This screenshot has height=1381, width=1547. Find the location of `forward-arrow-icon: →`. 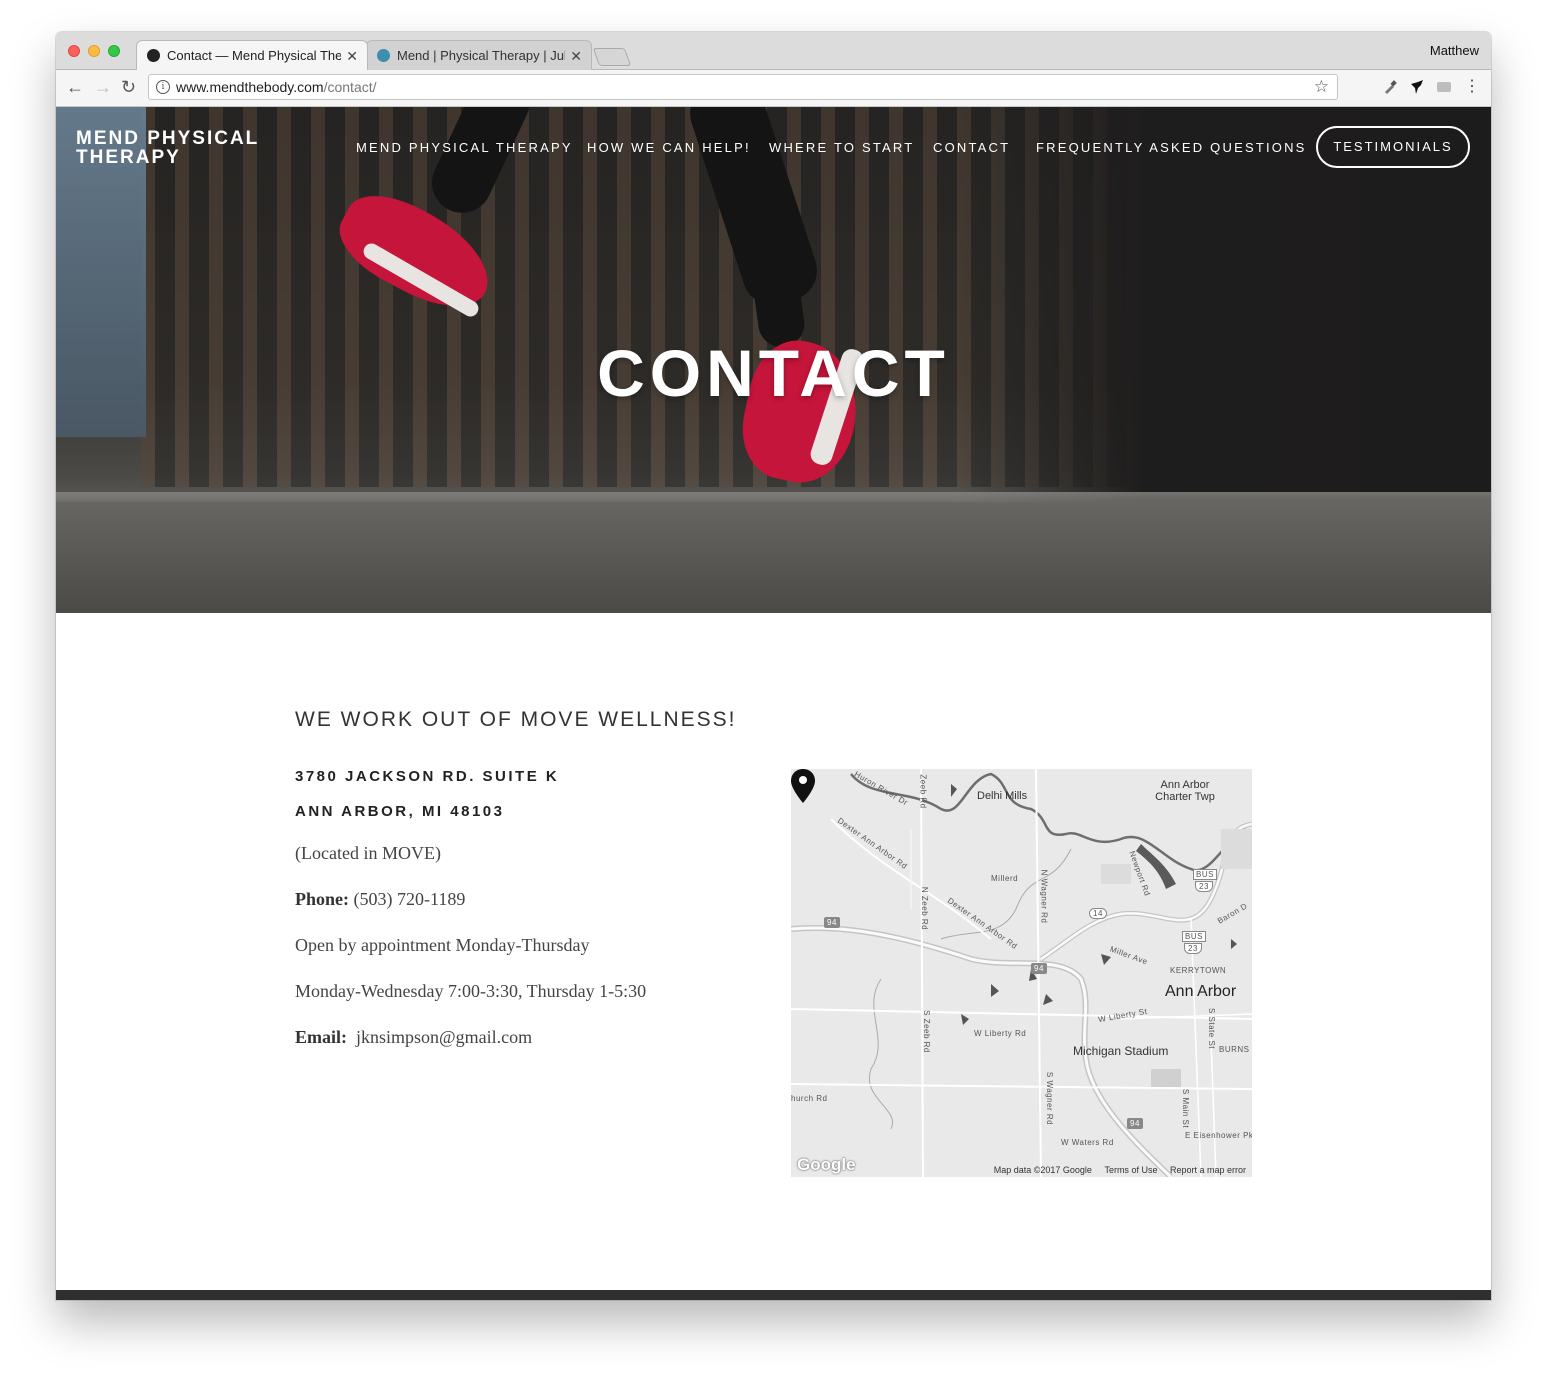

forward-arrow-icon: → is located at coordinates (103, 87).